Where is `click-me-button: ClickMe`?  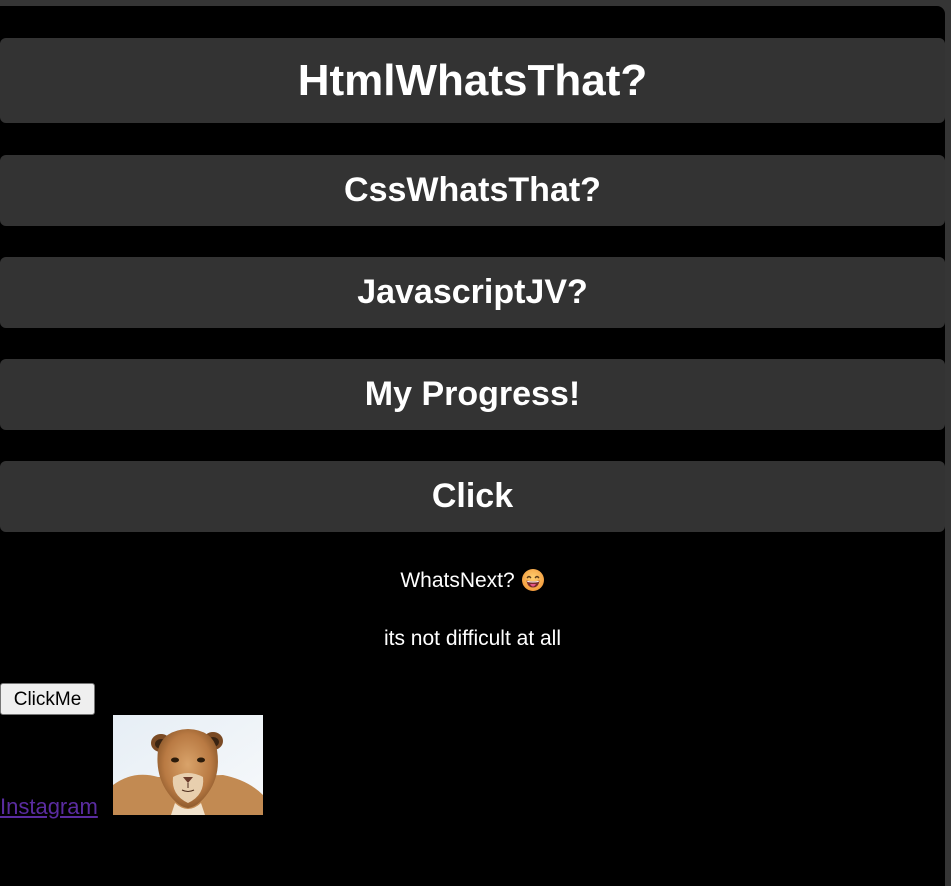 click-me-button: ClickMe is located at coordinates (47, 699).